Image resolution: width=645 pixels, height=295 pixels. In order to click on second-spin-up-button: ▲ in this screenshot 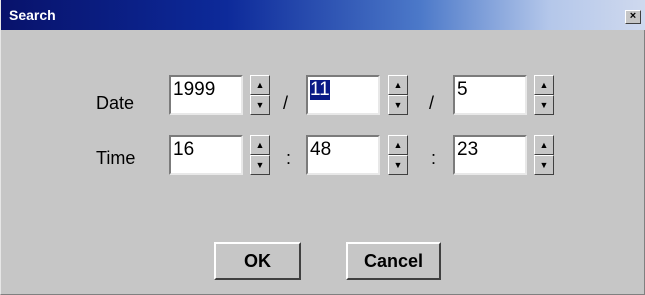, I will do `click(544, 145)`.